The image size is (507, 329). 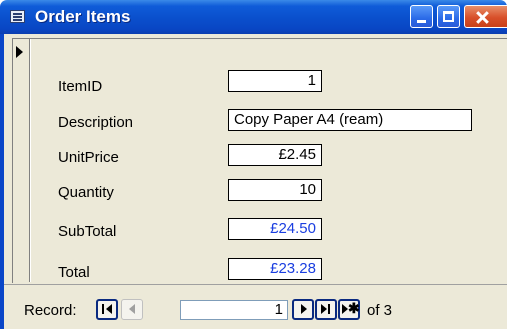 I want to click on last-record-button, so click(x=326, y=309).